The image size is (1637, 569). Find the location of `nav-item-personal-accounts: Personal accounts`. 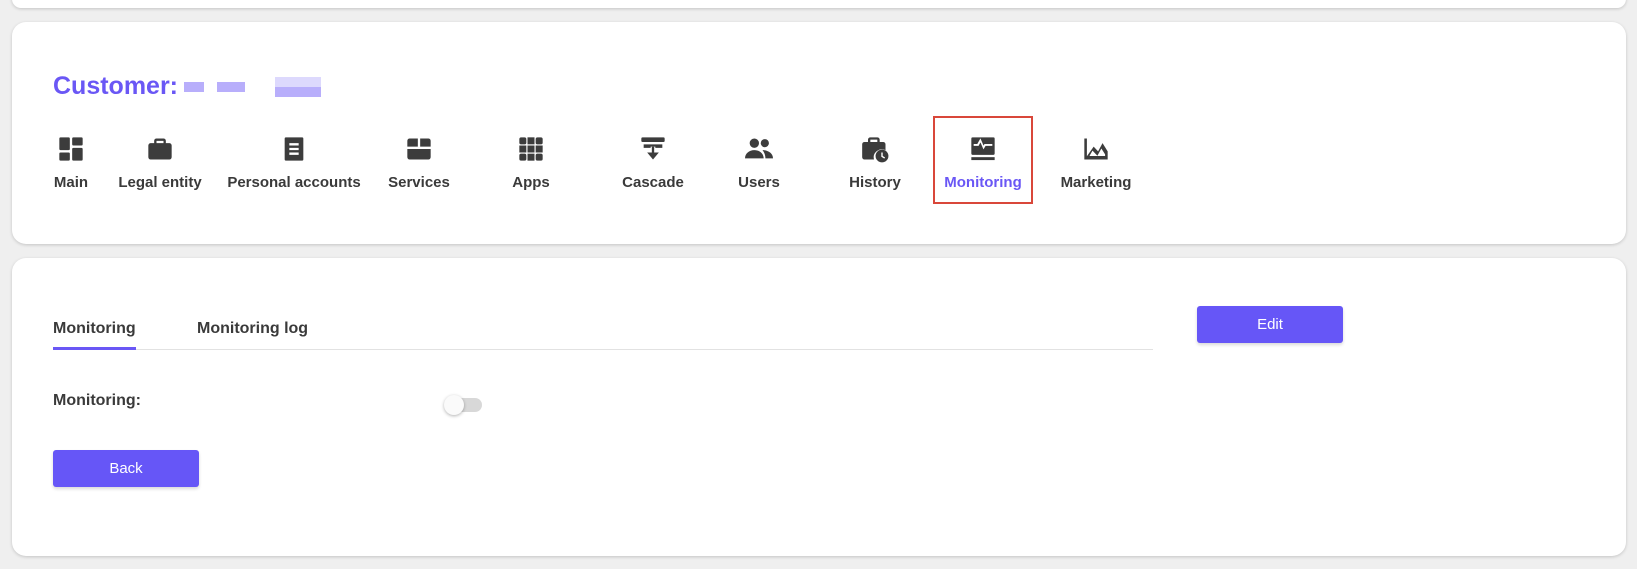

nav-item-personal-accounts: Personal accounts is located at coordinates (294, 164).